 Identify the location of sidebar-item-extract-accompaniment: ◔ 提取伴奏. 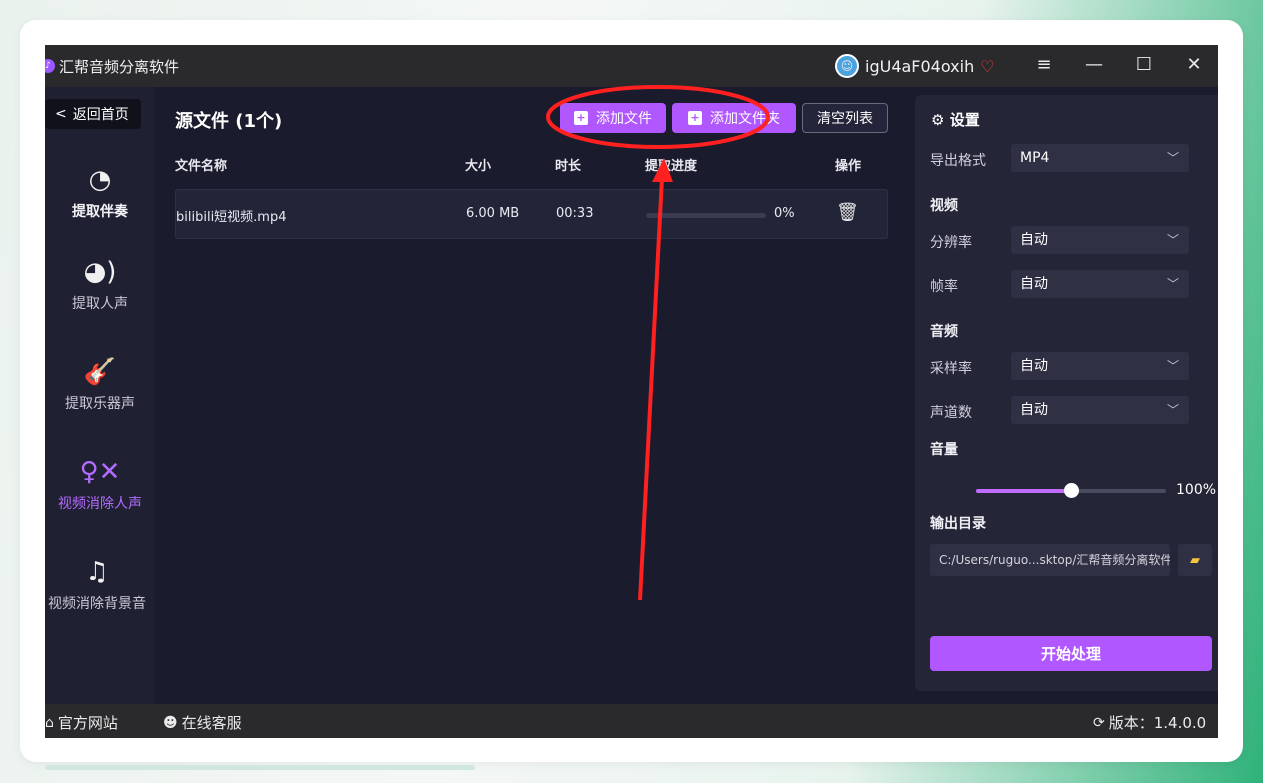
(100, 192).